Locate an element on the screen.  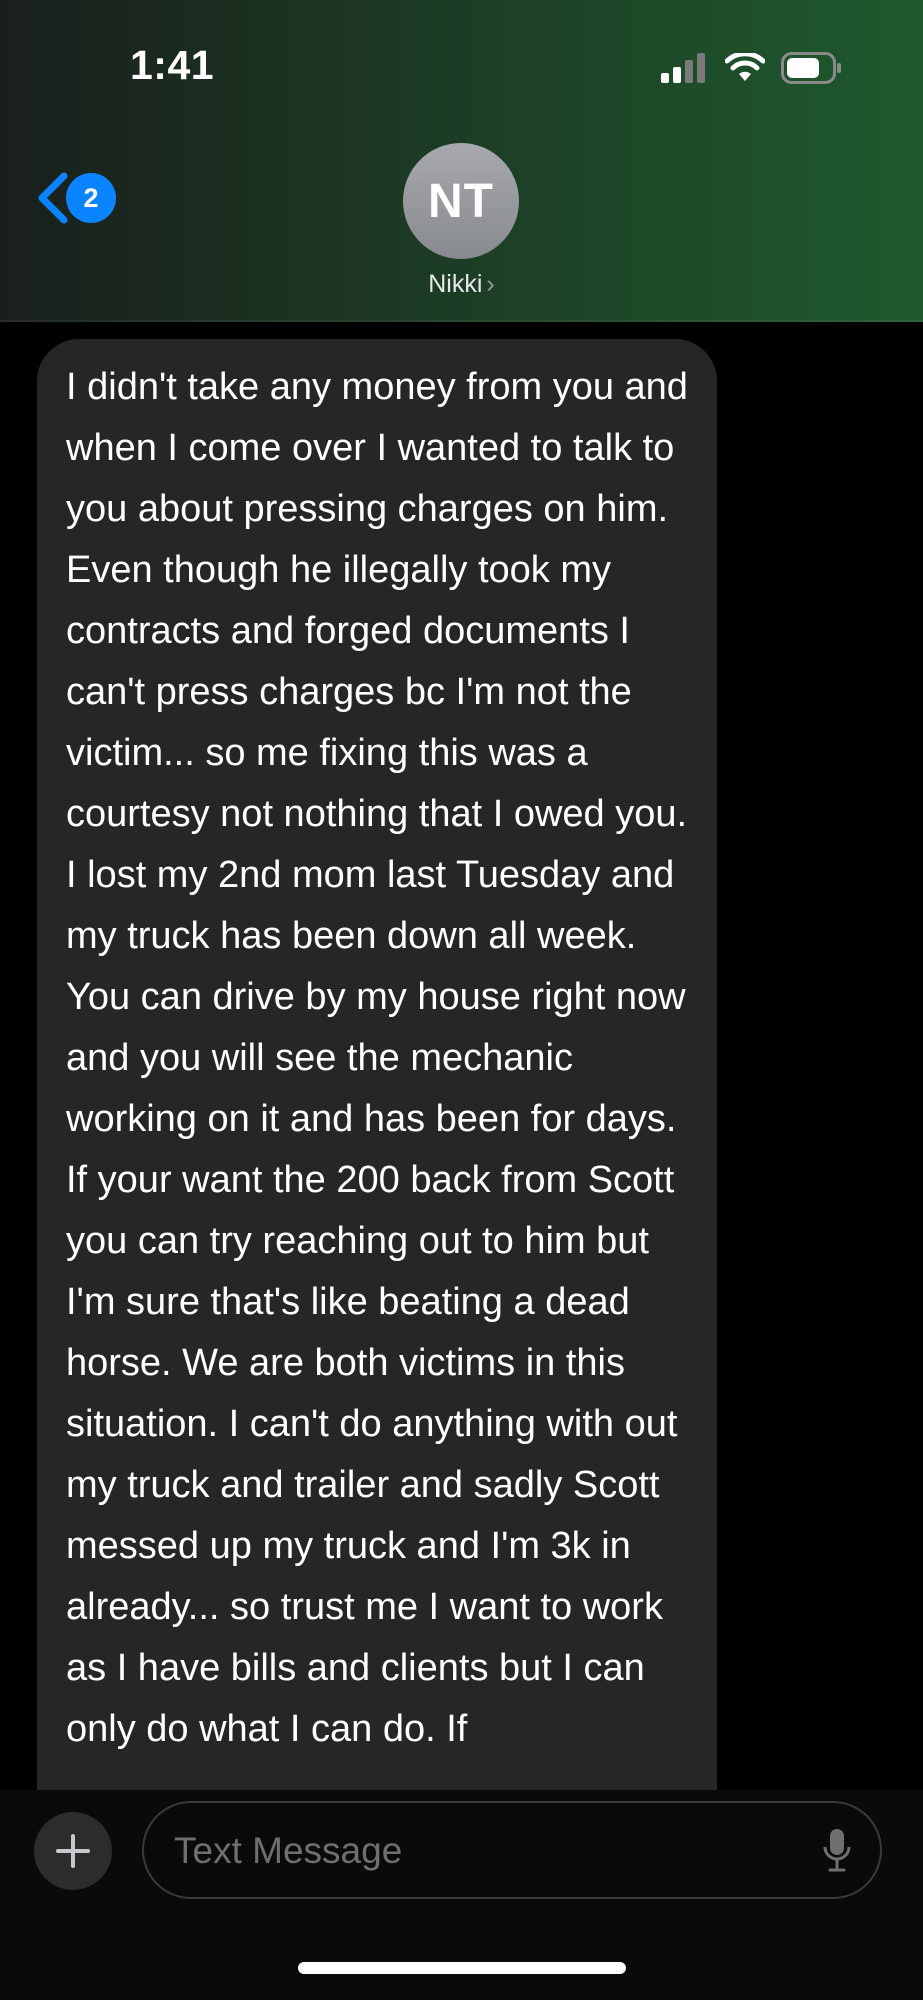
back-button: 2 is located at coordinates (76, 198).